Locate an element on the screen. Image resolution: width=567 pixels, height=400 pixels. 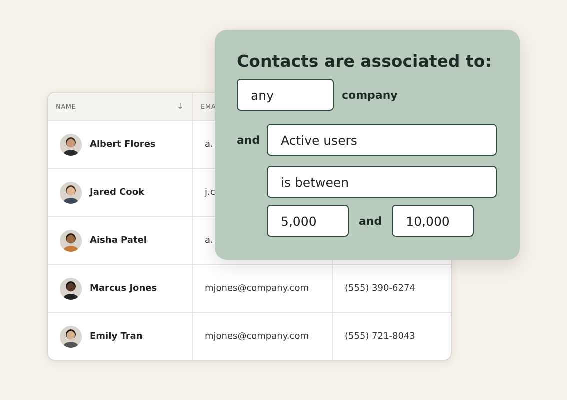
field-label: company is located at coordinates (370, 95).